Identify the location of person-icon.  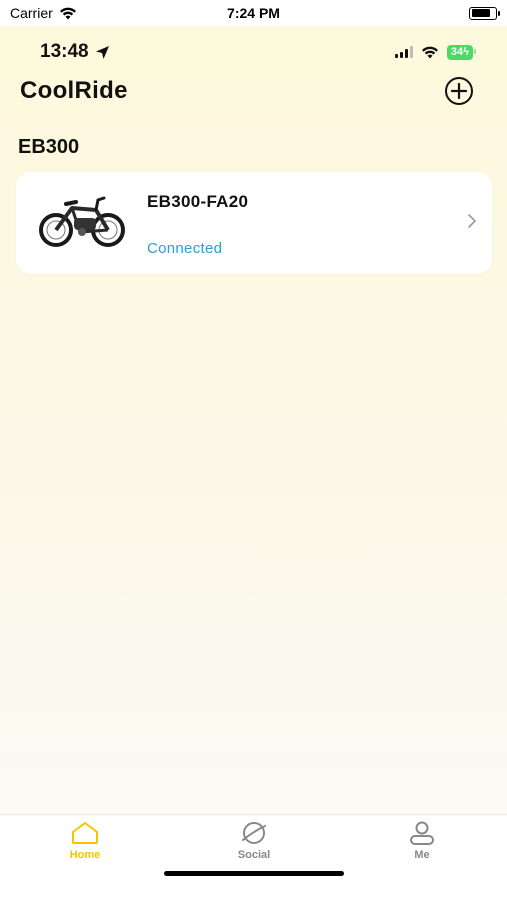
(422, 833).